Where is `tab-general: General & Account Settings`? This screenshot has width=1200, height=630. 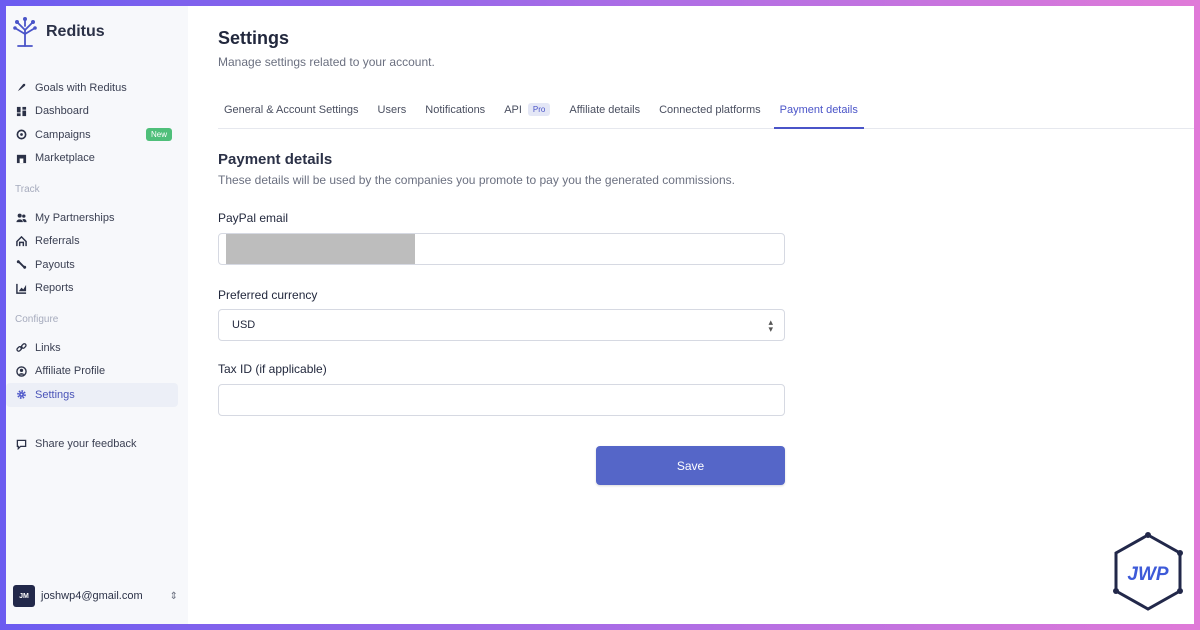
tab-general: General & Account Settings is located at coordinates (291, 113).